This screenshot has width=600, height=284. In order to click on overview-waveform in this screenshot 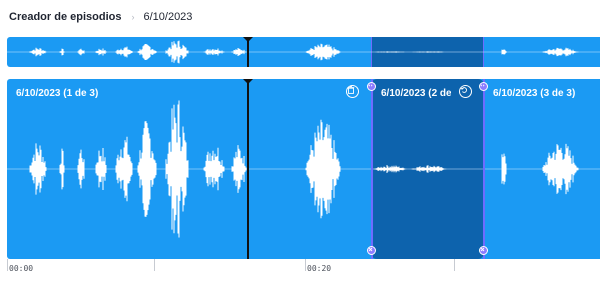, I will do `click(303, 52)`.